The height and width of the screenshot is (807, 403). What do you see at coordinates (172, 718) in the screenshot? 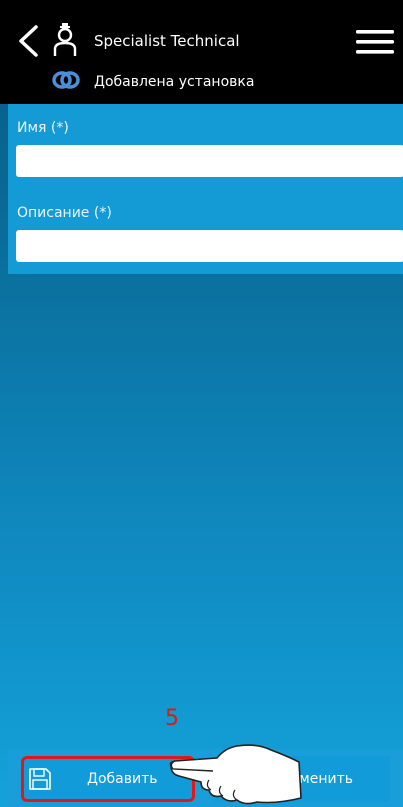
I see `step-annotation-number: 5` at bounding box center [172, 718].